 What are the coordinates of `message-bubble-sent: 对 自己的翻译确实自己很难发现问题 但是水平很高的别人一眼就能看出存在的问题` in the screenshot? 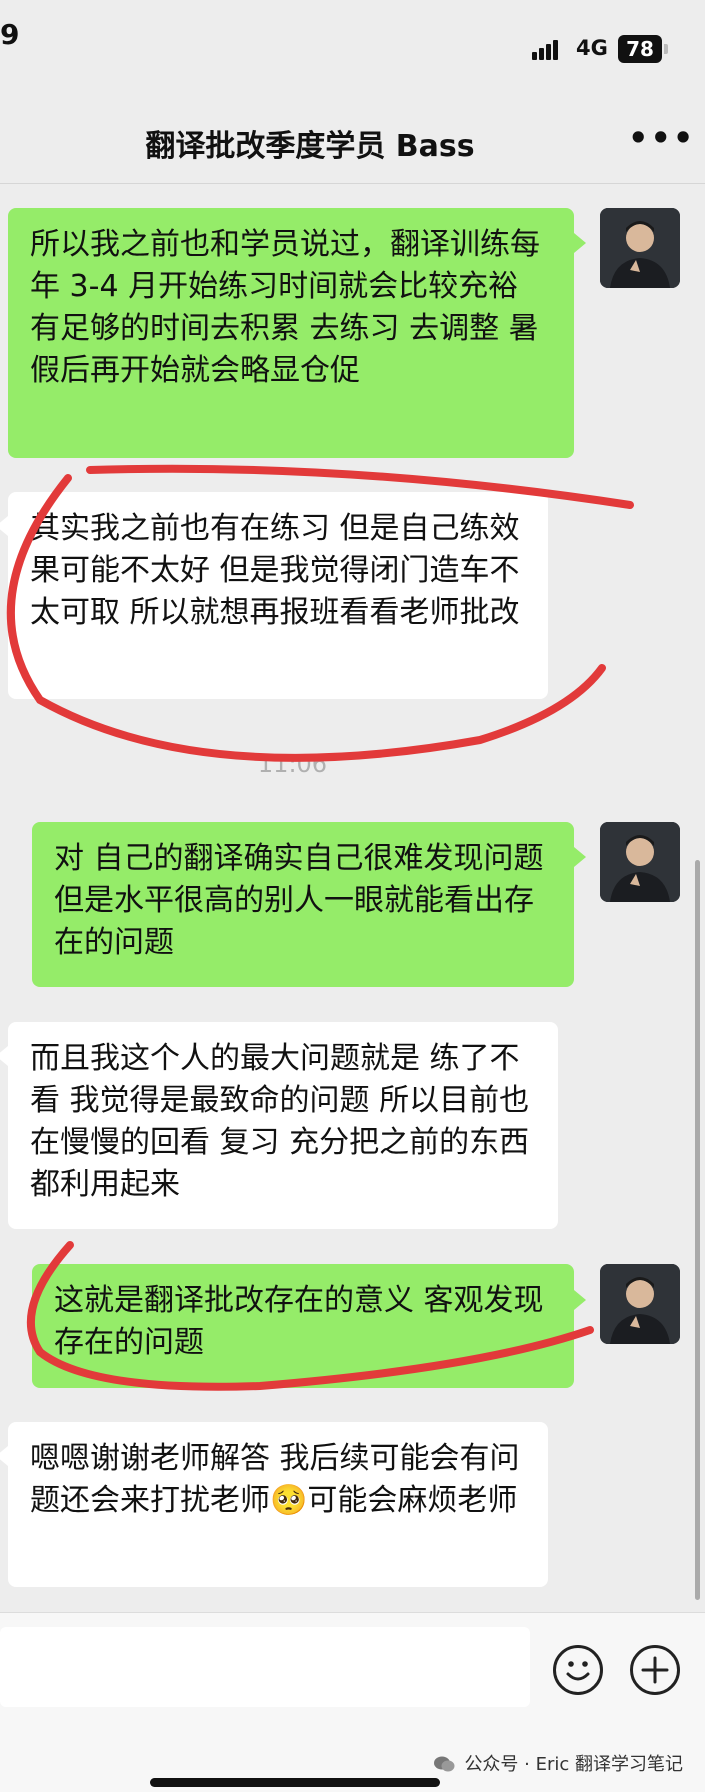 It's located at (303, 904).